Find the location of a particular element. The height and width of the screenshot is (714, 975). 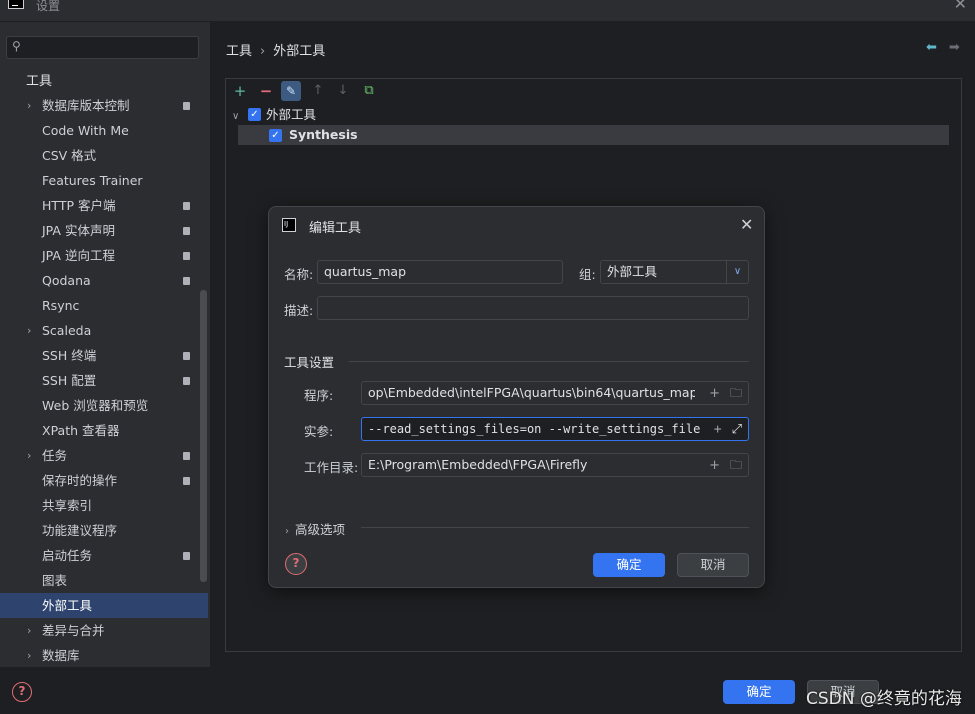

dialog-cancel-button: 取消 is located at coordinates (713, 565).